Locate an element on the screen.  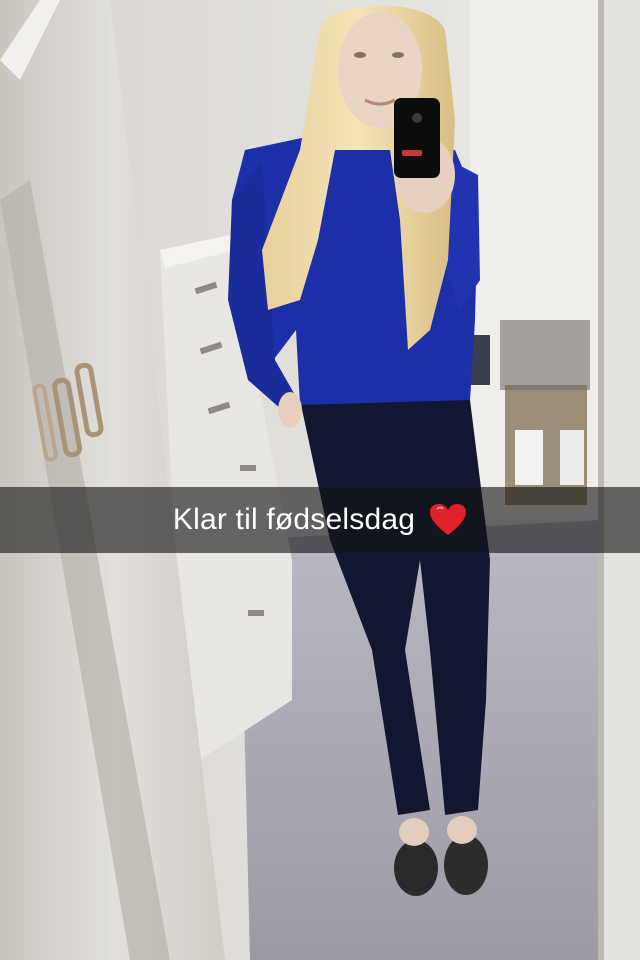
red-heart-icon is located at coordinates (448, 519).